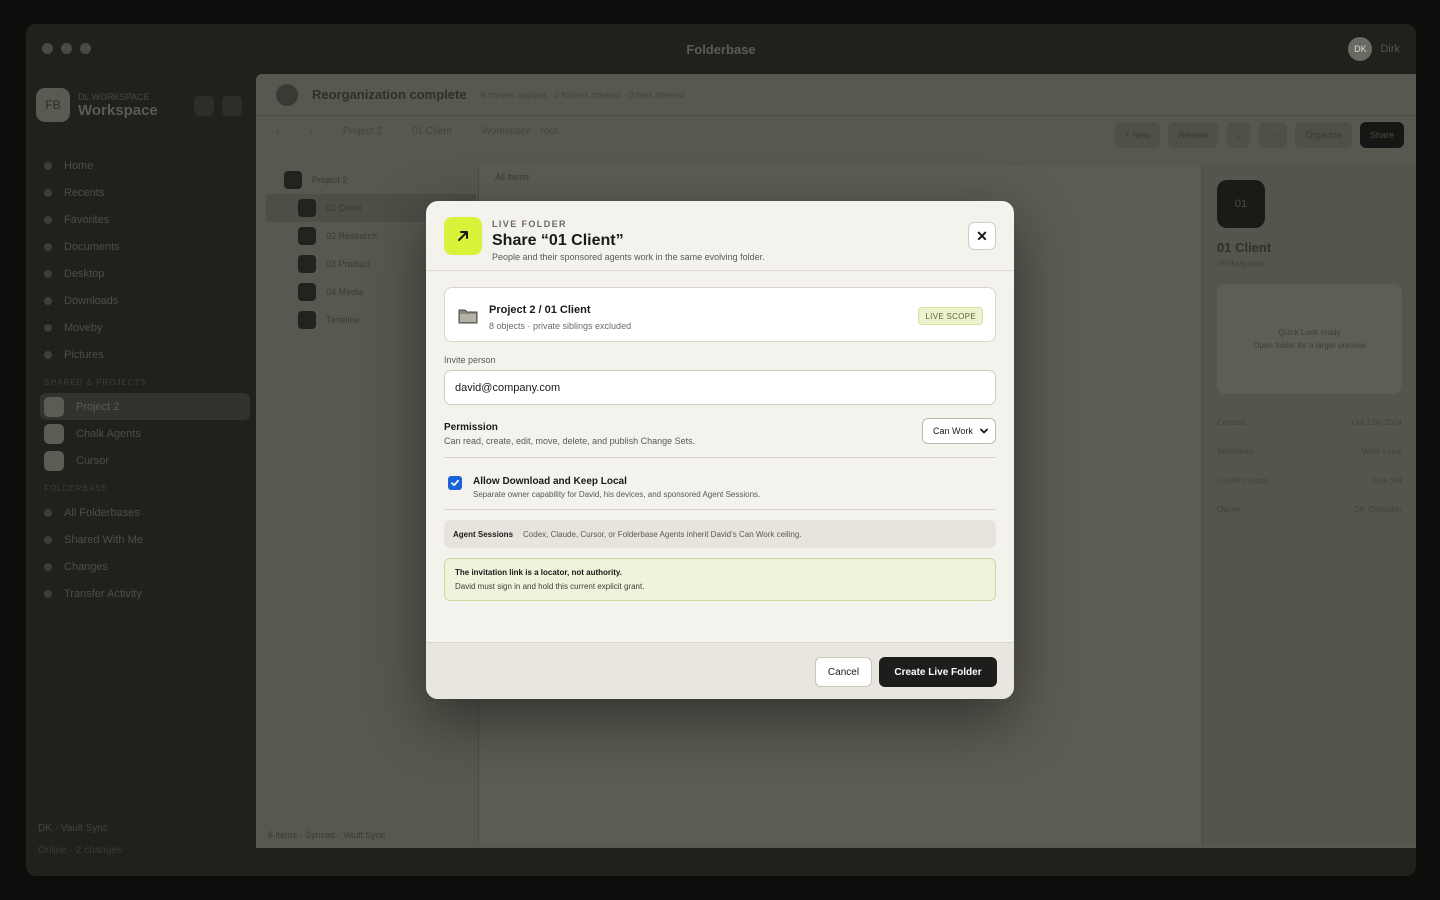 The height and width of the screenshot is (900, 1440). Describe the element at coordinates (550, 481) in the screenshot. I see `keep-local-label: Allow Download and Keep Local` at that location.